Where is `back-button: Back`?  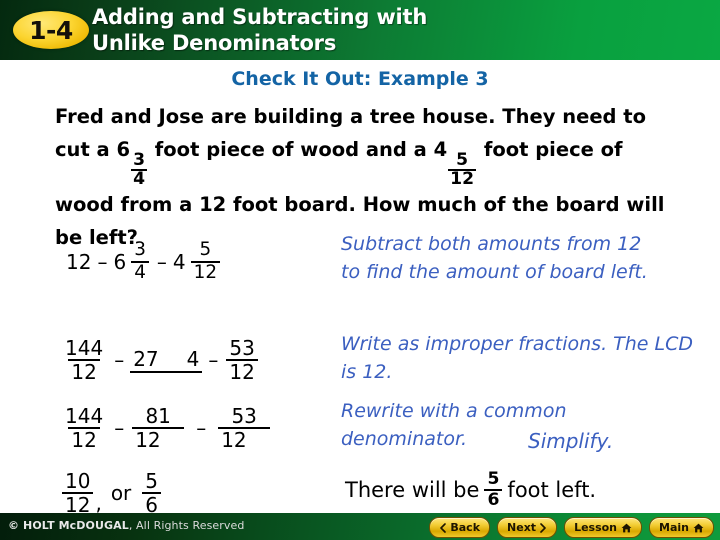
back-button: Back is located at coordinates (460, 527).